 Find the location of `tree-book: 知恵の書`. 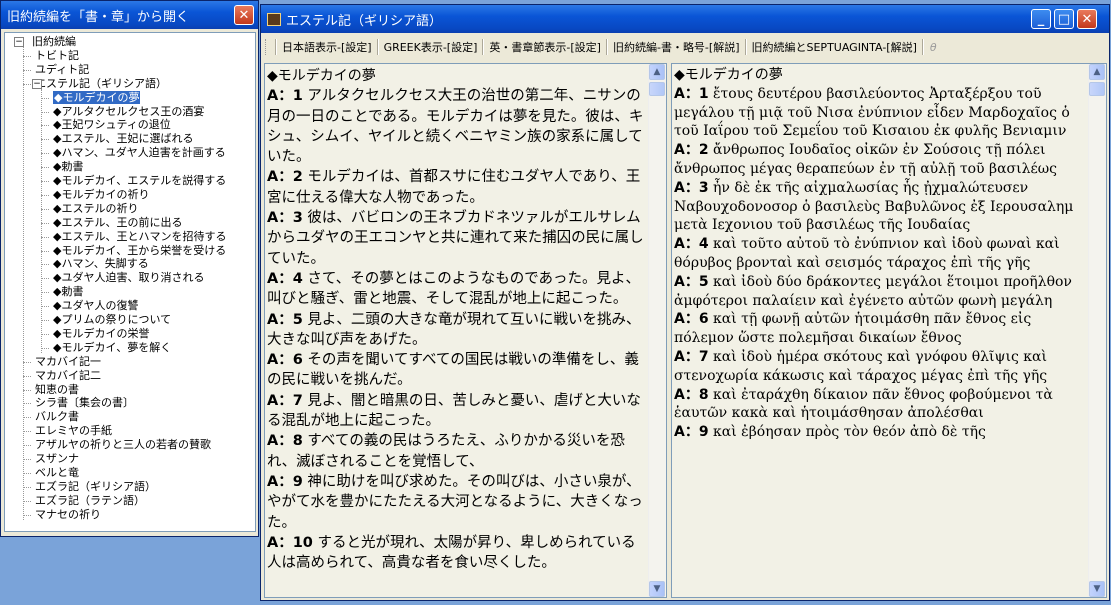

tree-book: 知恵の書 is located at coordinates (57, 390).